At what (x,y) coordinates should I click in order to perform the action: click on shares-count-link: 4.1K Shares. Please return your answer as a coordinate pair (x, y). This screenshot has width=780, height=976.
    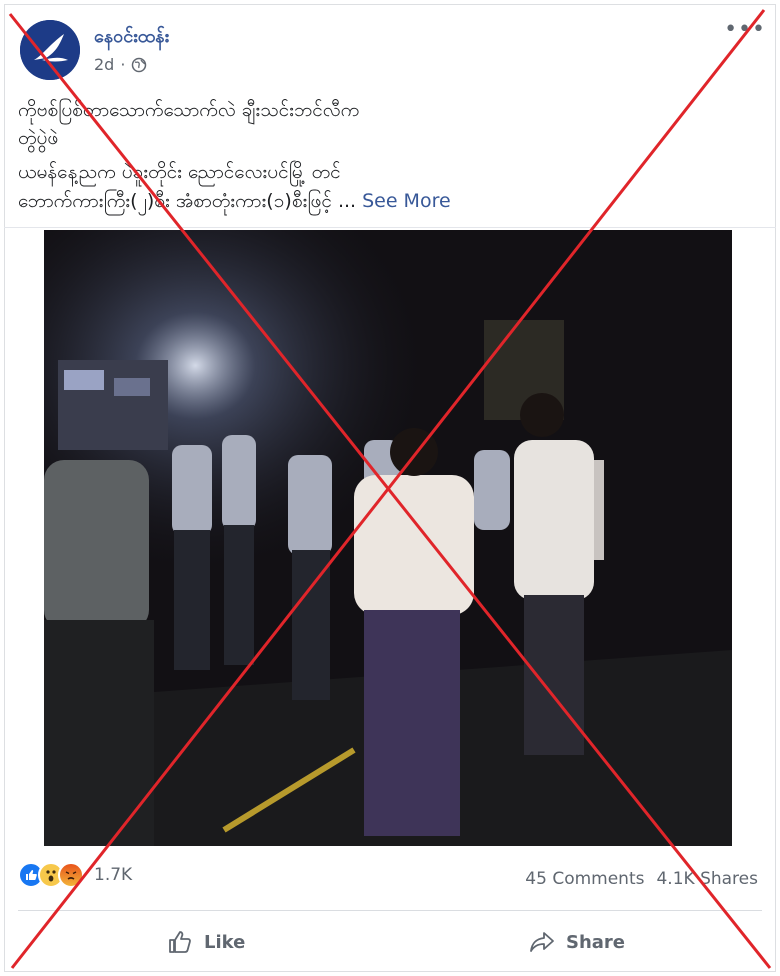
    Looking at the image, I should click on (707, 879).